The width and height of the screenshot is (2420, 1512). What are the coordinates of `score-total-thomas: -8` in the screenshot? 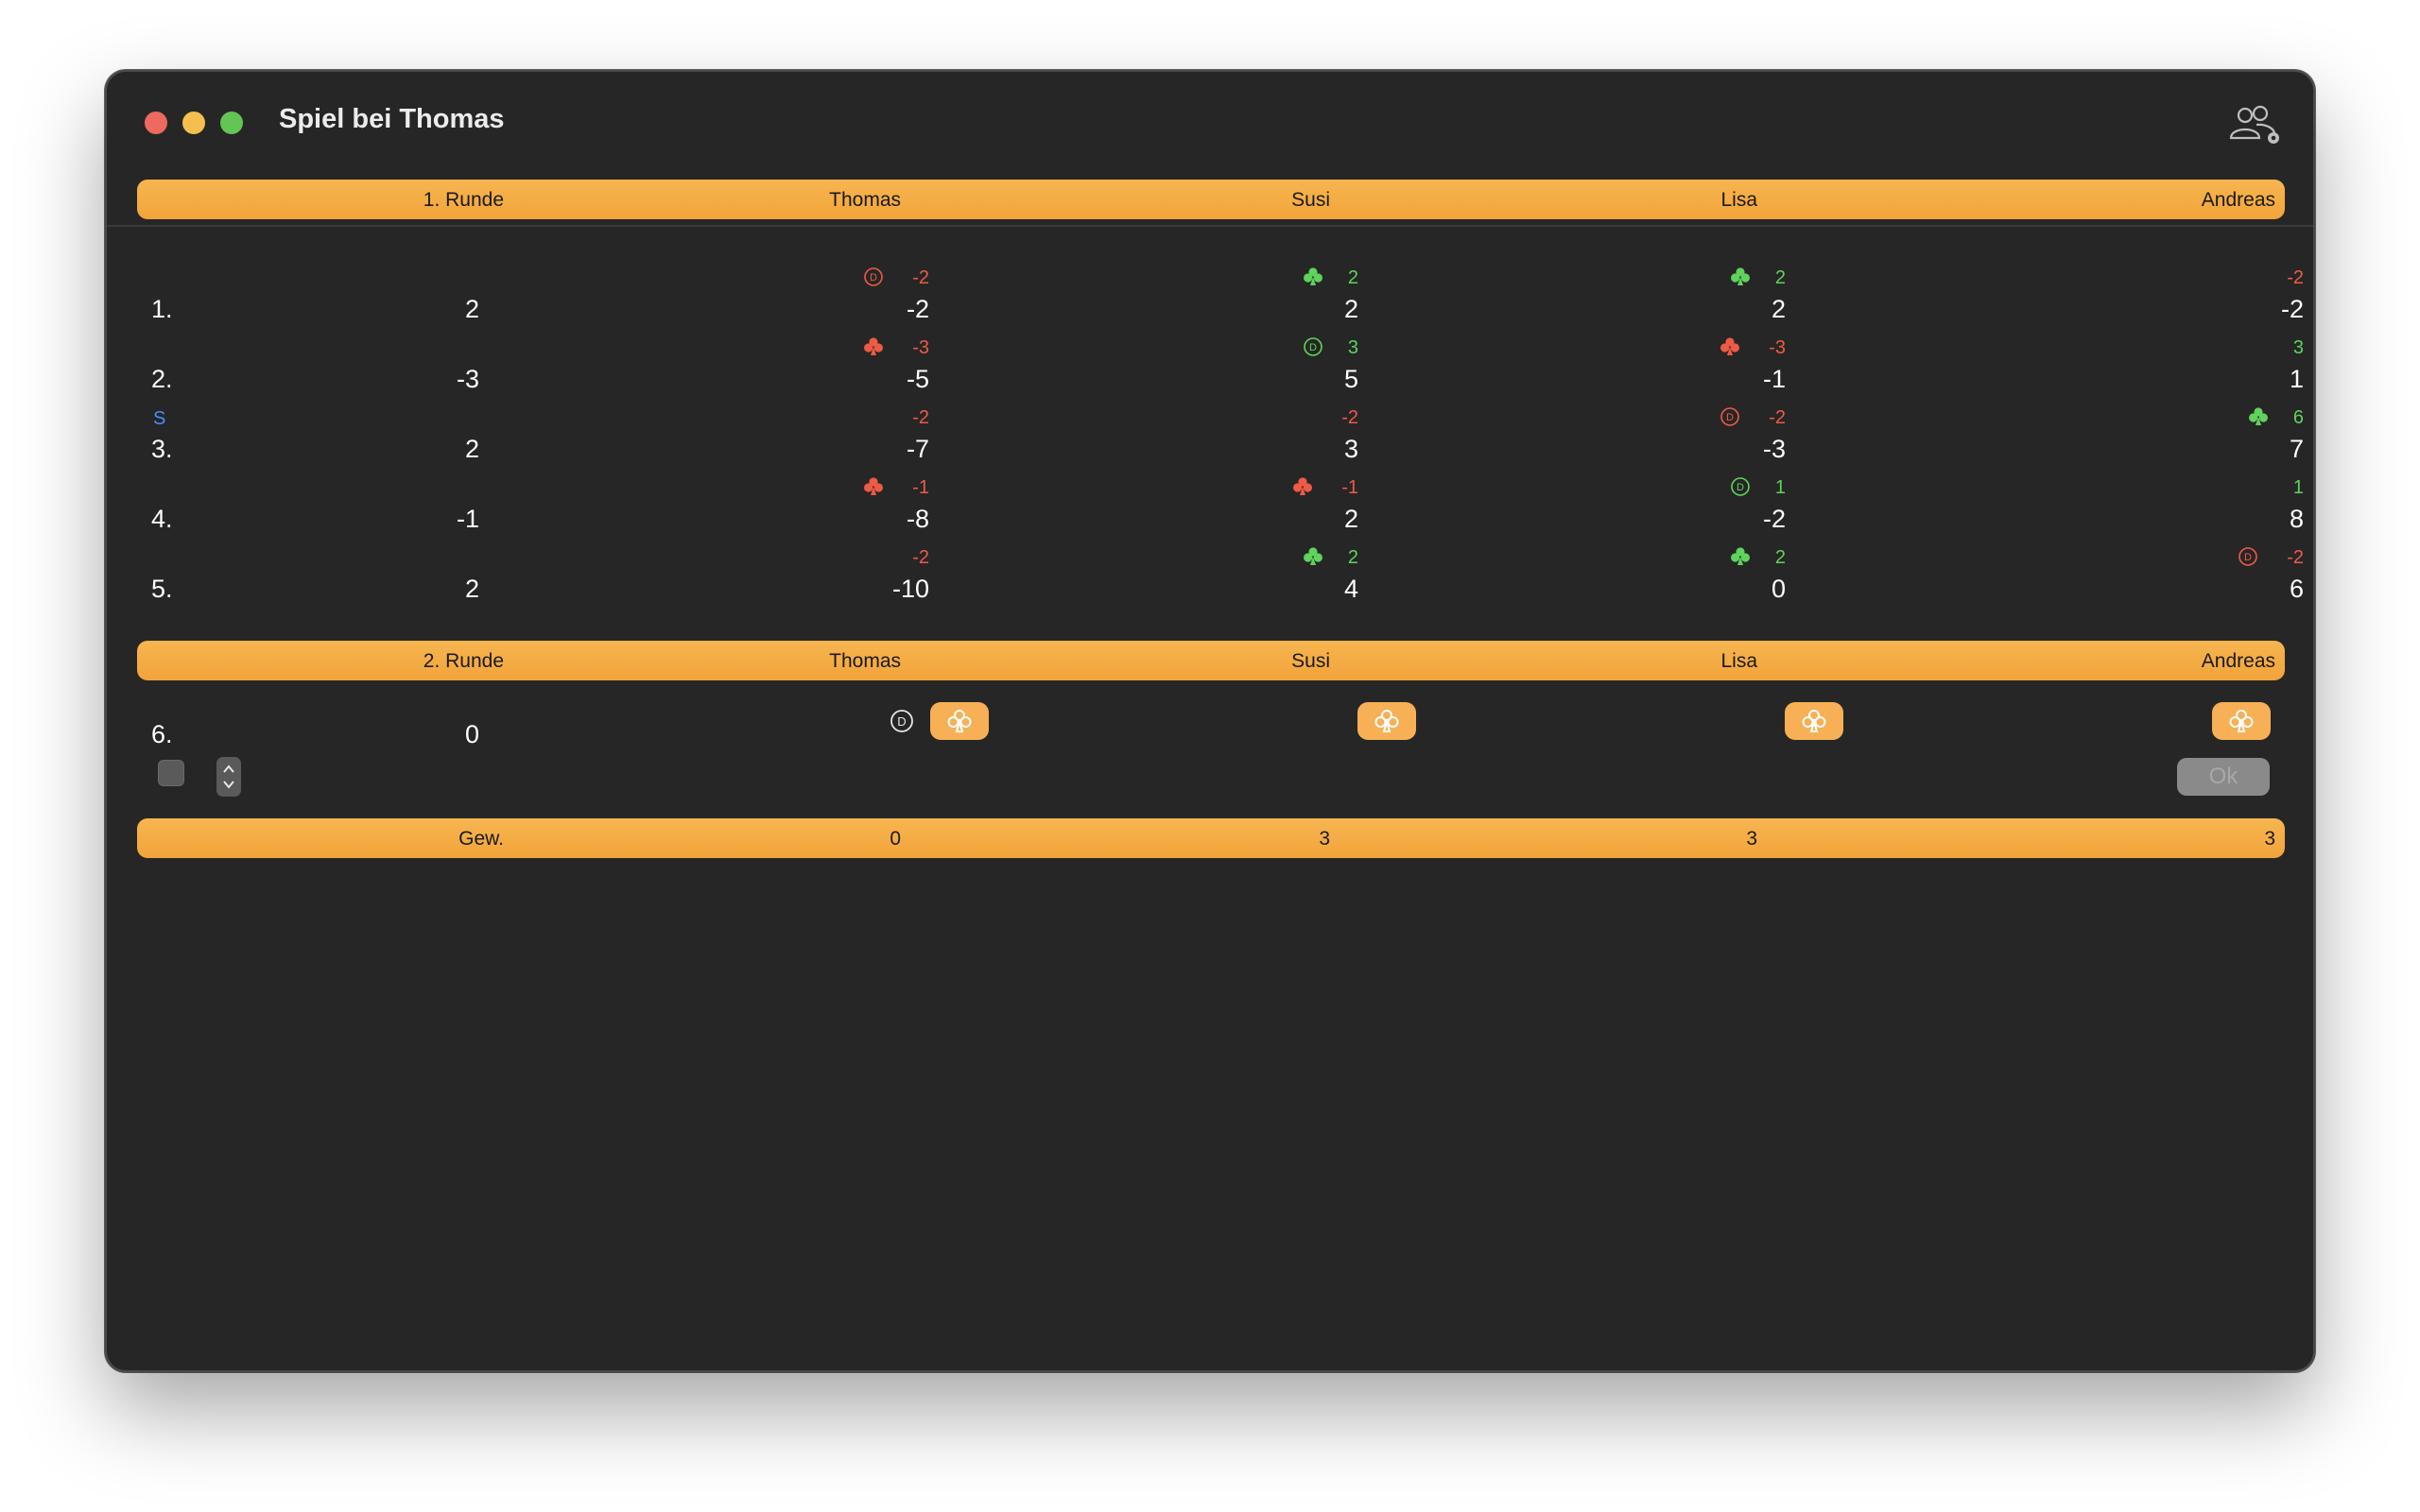 It's located at (917, 519).